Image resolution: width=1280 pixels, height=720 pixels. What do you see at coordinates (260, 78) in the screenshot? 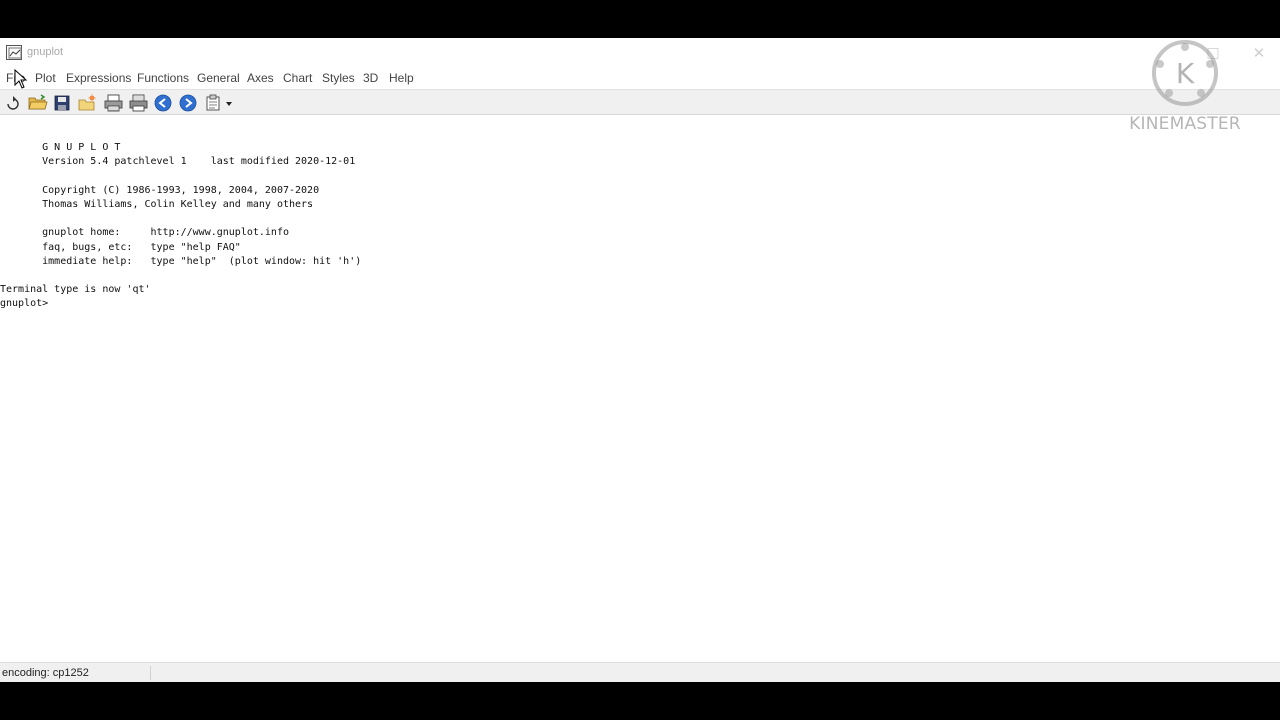
I see `menu-axes: Axes` at bounding box center [260, 78].